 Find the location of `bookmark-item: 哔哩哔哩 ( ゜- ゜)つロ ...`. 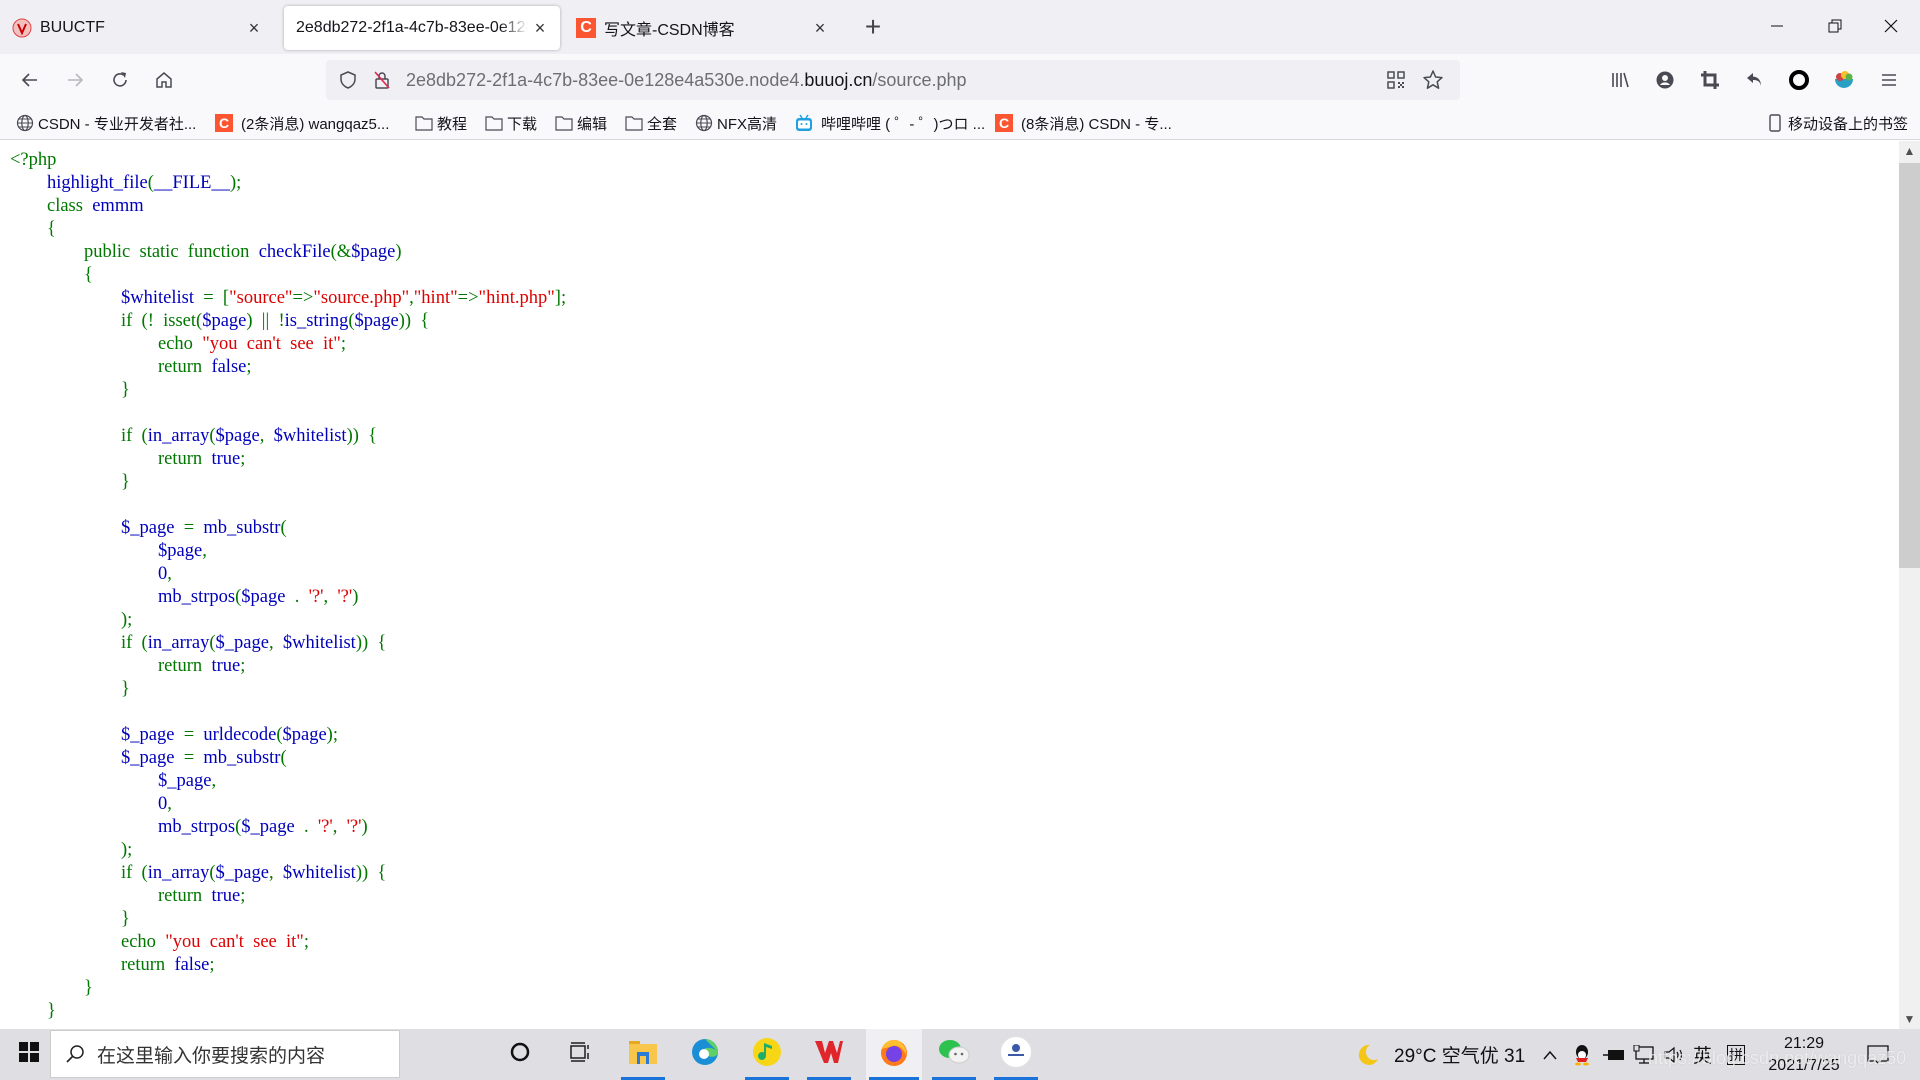

bookmark-item: 哔哩哔哩 ( ゜- ゜)つロ ... is located at coordinates (890, 123).